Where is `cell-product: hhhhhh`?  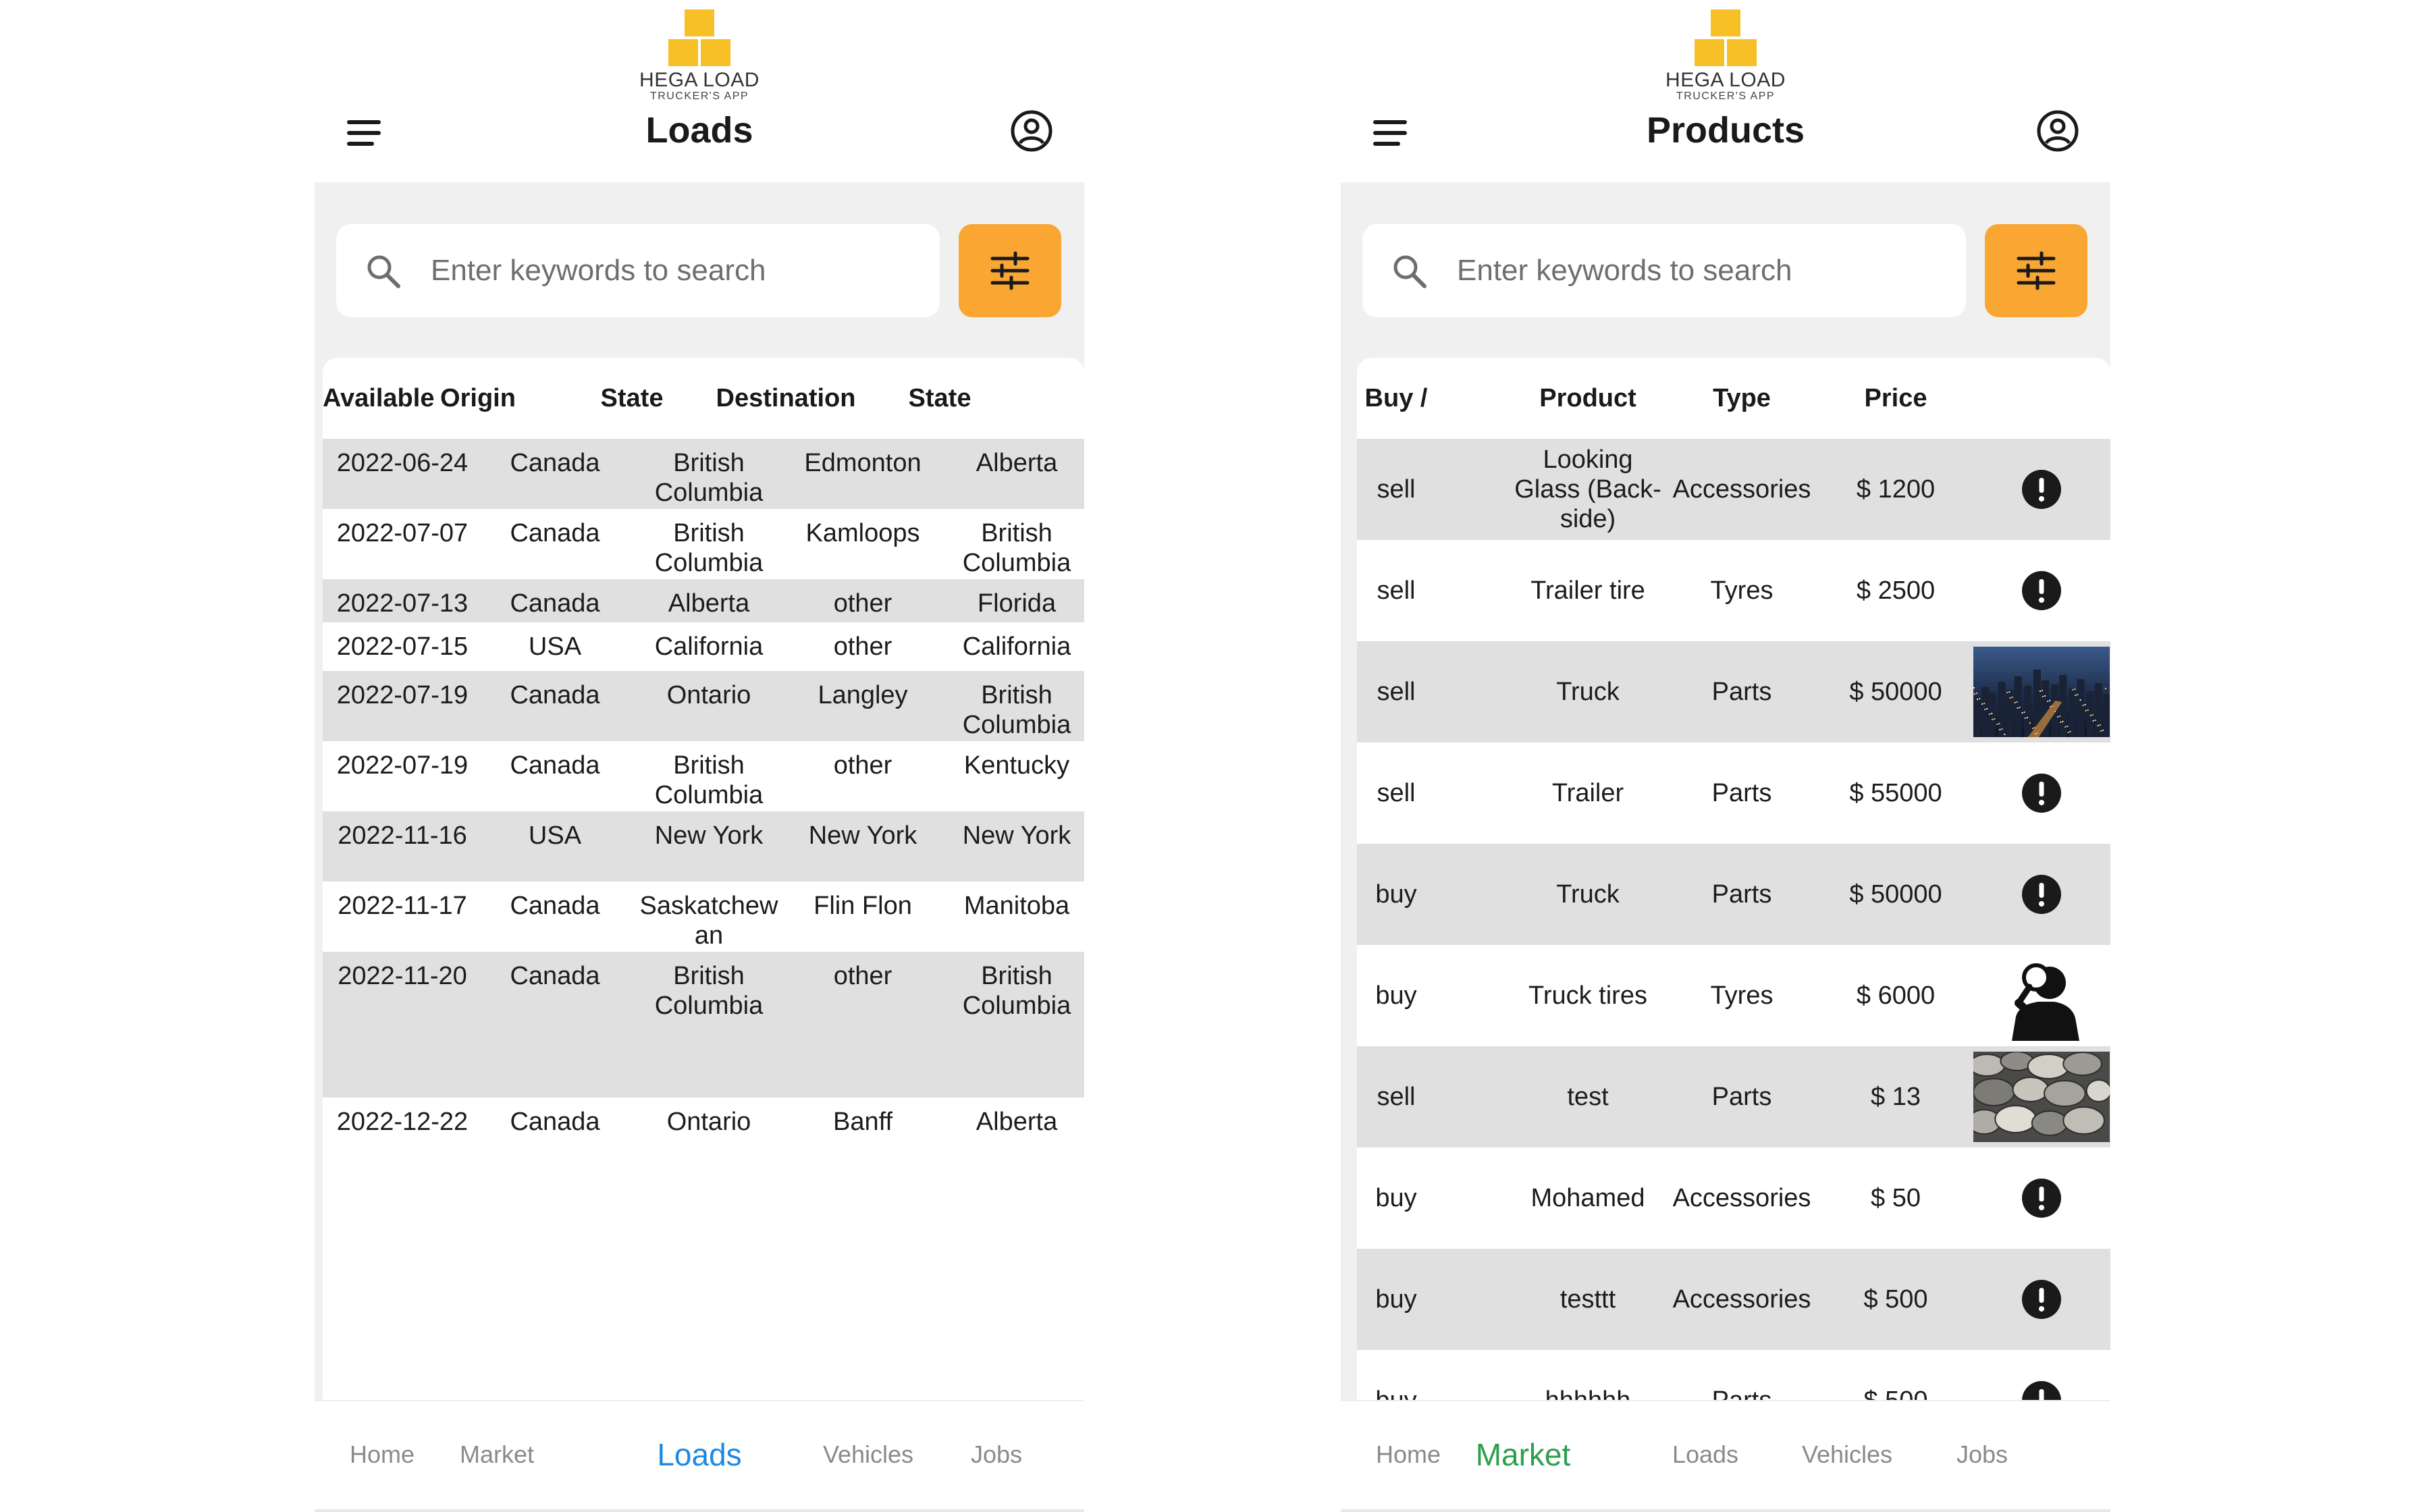
cell-product: hhhhhh is located at coordinates (1588, 1375).